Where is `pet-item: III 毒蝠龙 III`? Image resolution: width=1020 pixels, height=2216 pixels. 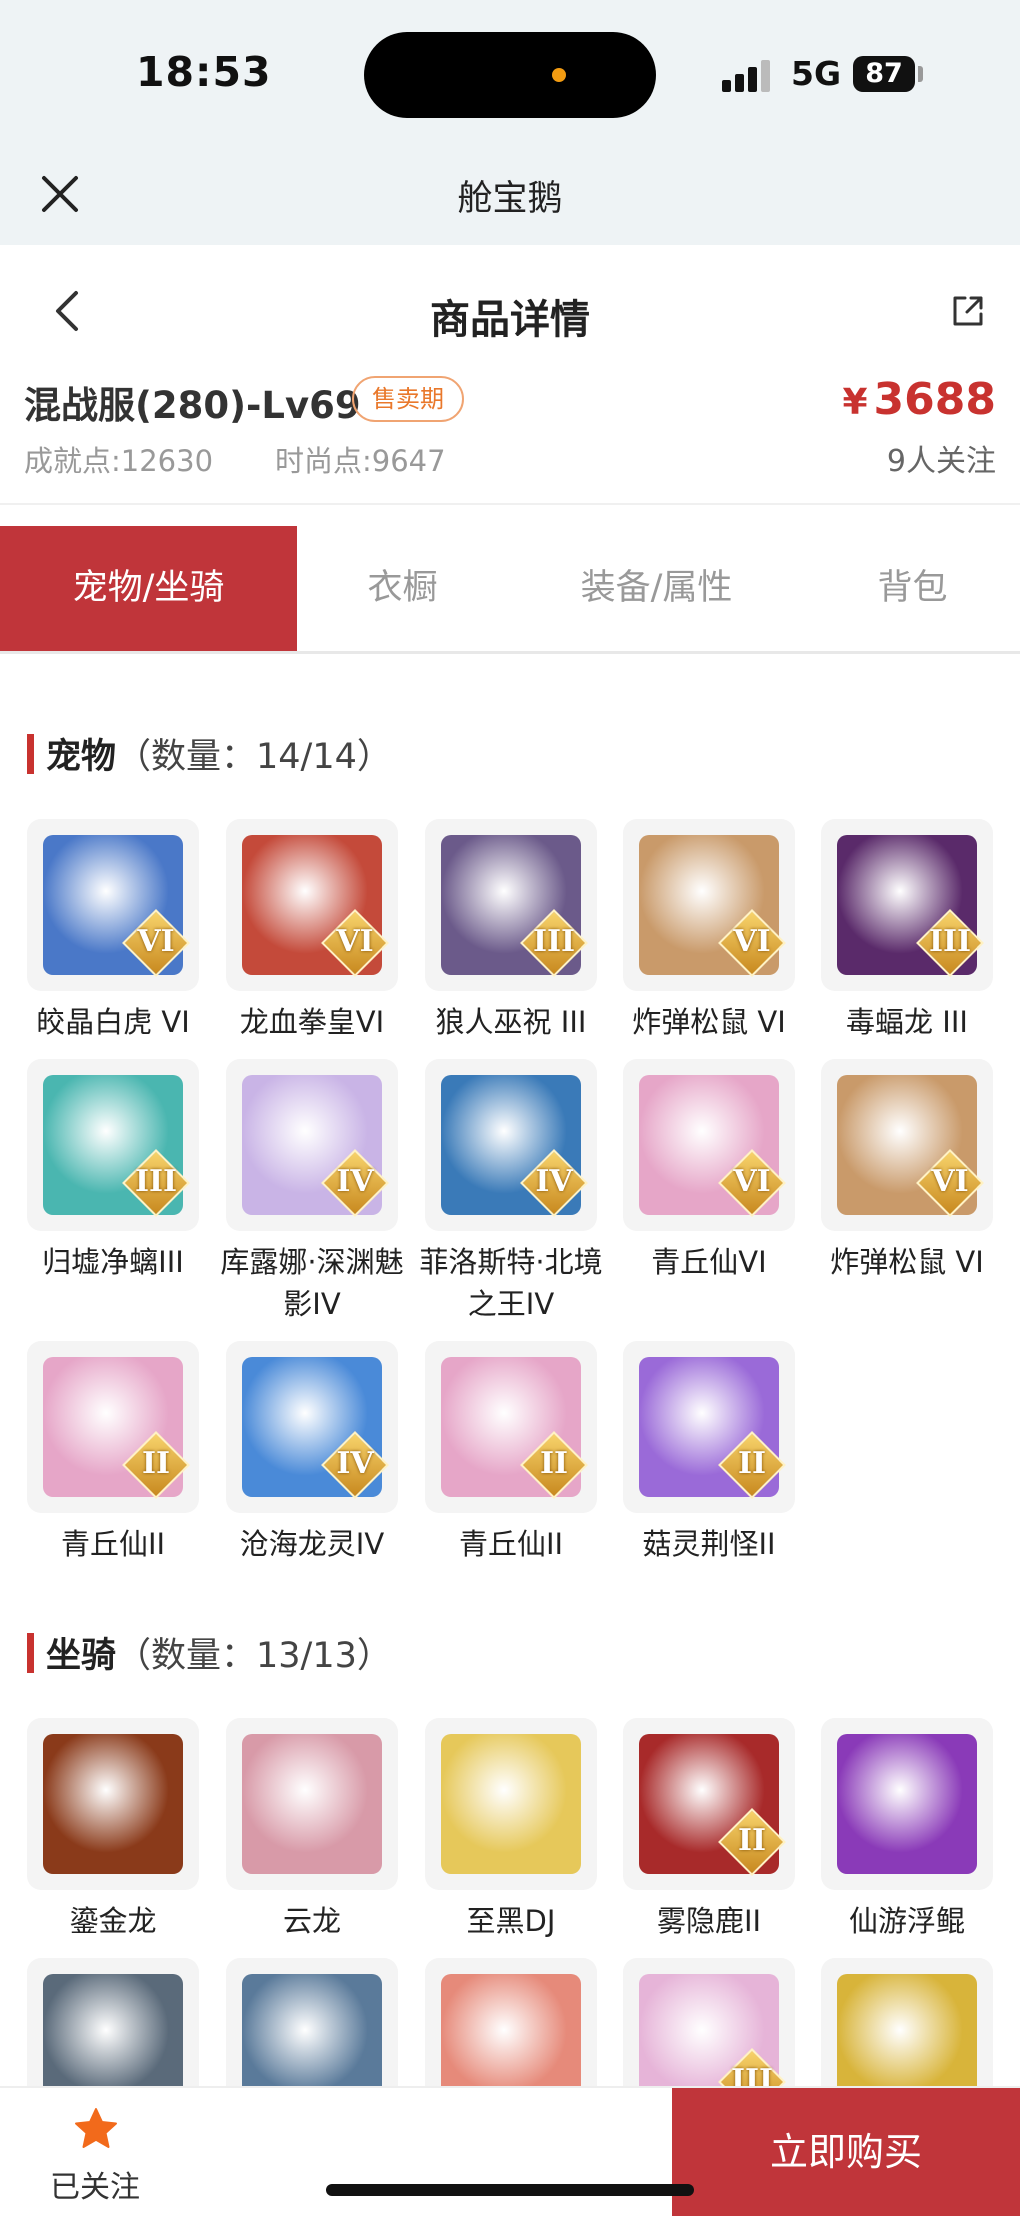
pet-item: III 毒蝠龙 III is located at coordinates (907, 931).